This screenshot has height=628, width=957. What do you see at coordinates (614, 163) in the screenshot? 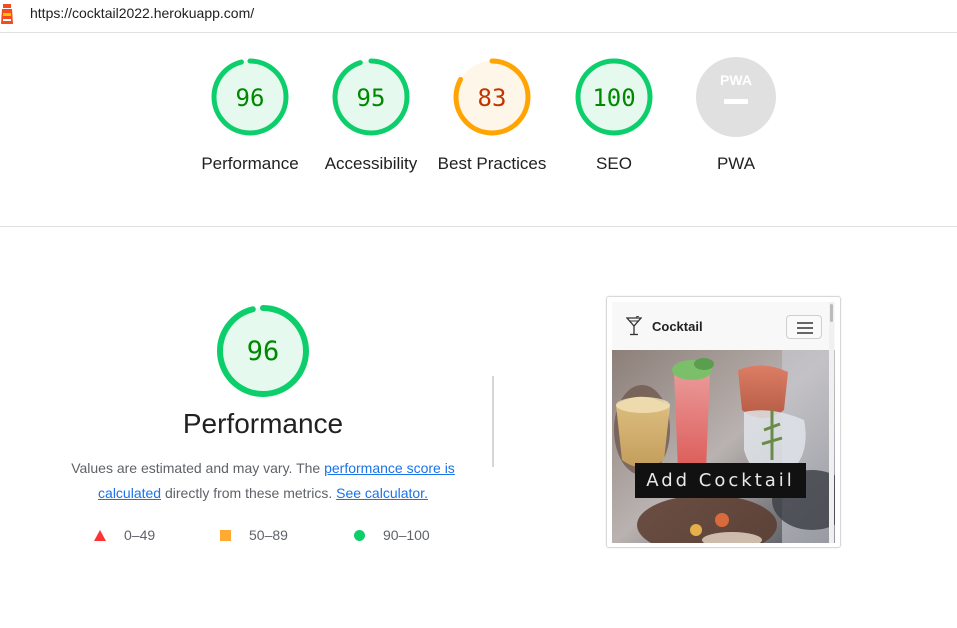
I see `gauge-label: SEO` at bounding box center [614, 163].